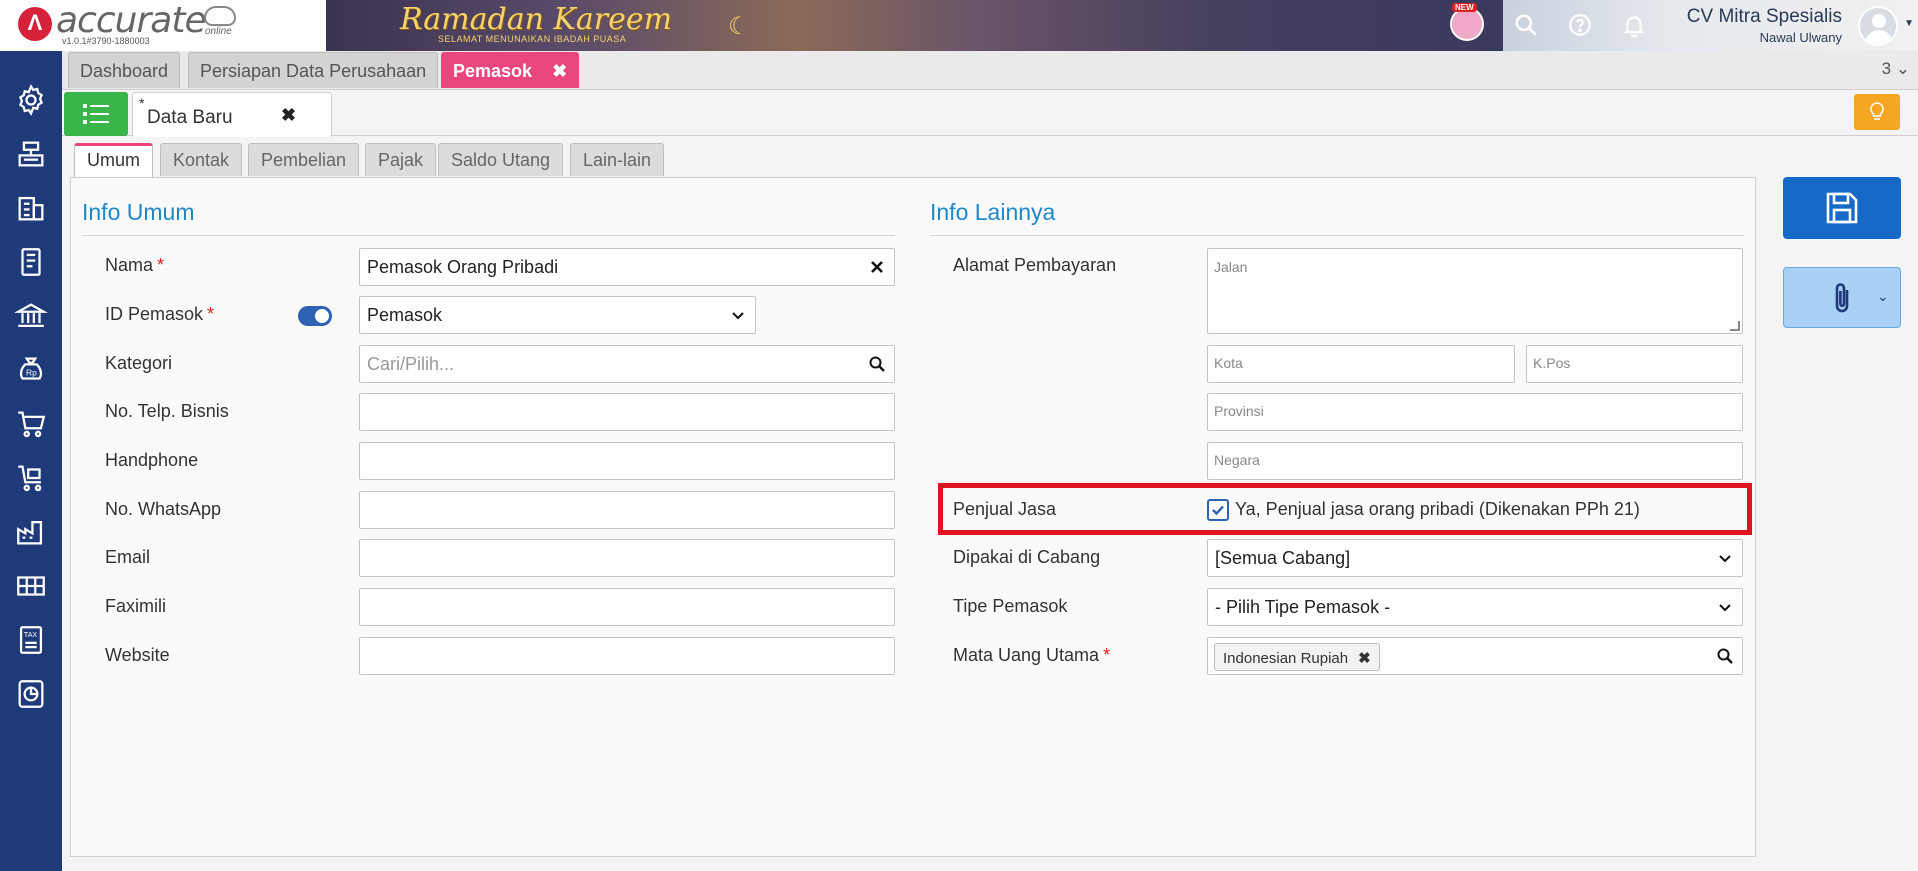  Describe the element at coordinates (31, 694) in the screenshot. I see `report-chart-icon` at that location.